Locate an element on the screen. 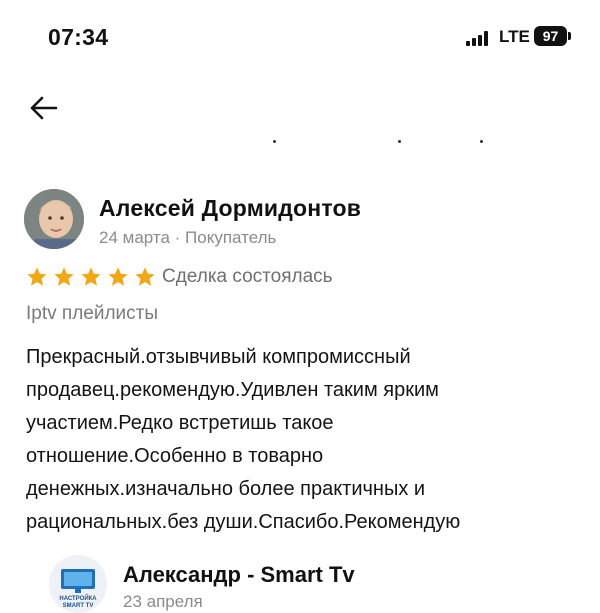  reviewer-avatar is located at coordinates (54, 219).